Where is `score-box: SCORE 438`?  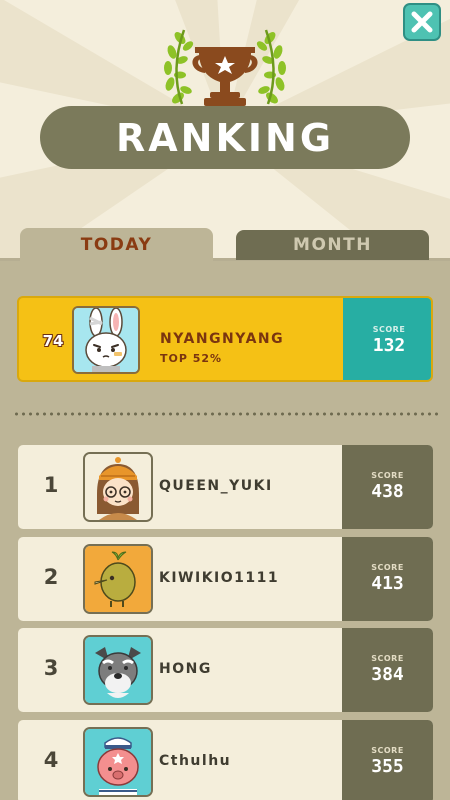
score-box: SCORE 438 is located at coordinates (387, 487).